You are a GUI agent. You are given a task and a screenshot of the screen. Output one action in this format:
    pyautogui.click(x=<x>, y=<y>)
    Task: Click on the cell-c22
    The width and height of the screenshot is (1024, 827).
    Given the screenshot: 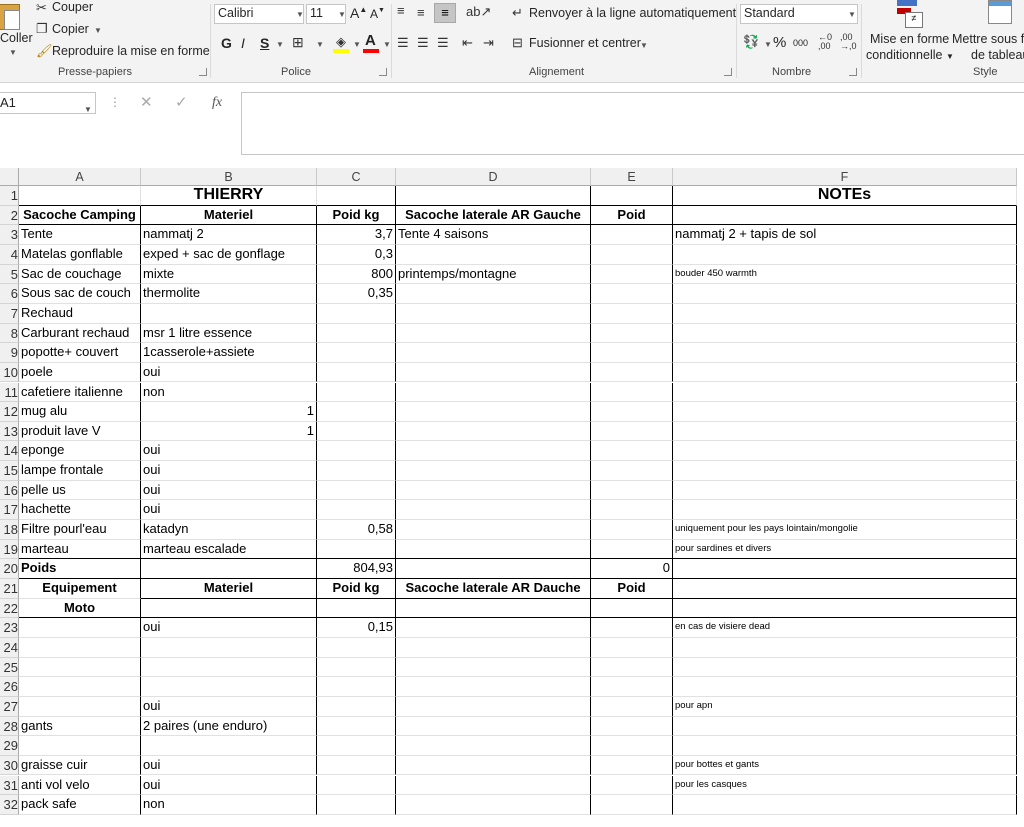 What is the action you would take?
    pyautogui.click(x=356, y=608)
    